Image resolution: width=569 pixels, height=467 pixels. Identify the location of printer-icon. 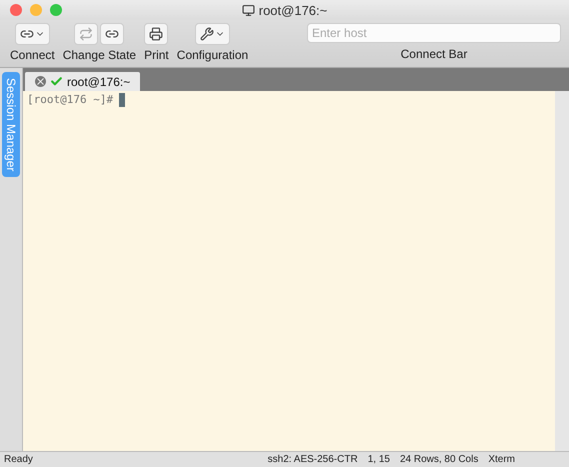
(156, 34).